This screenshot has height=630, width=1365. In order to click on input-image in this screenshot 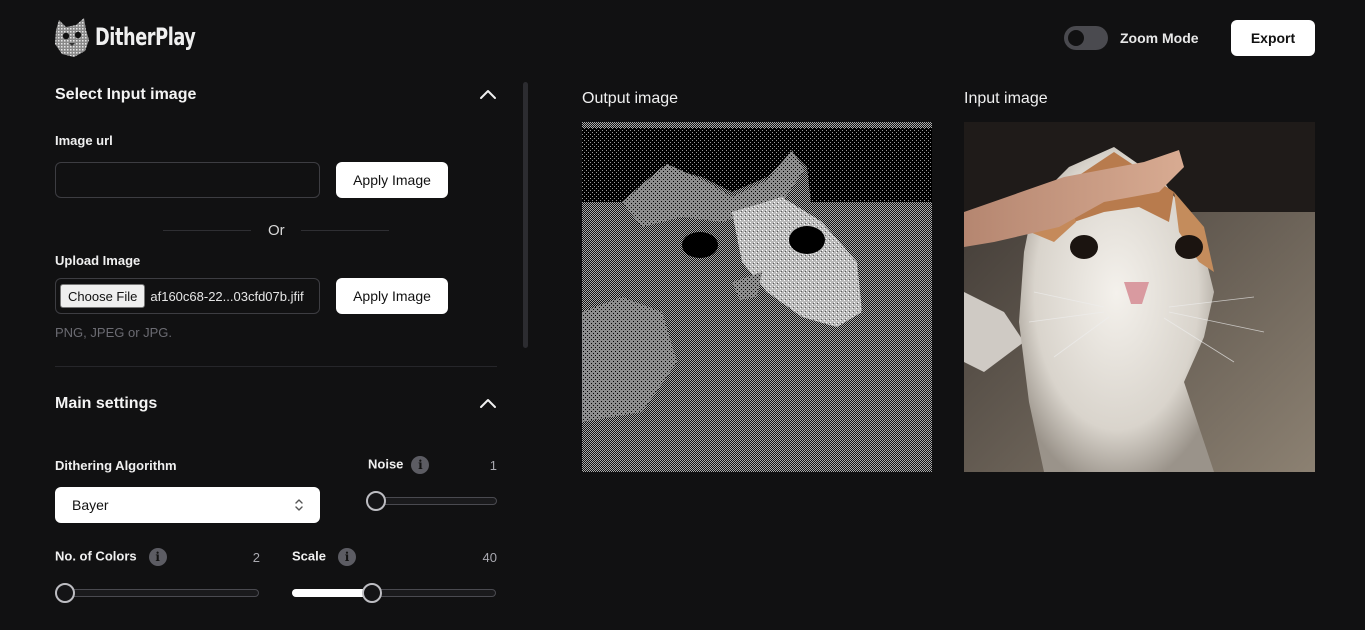, I will do `click(1139, 297)`.